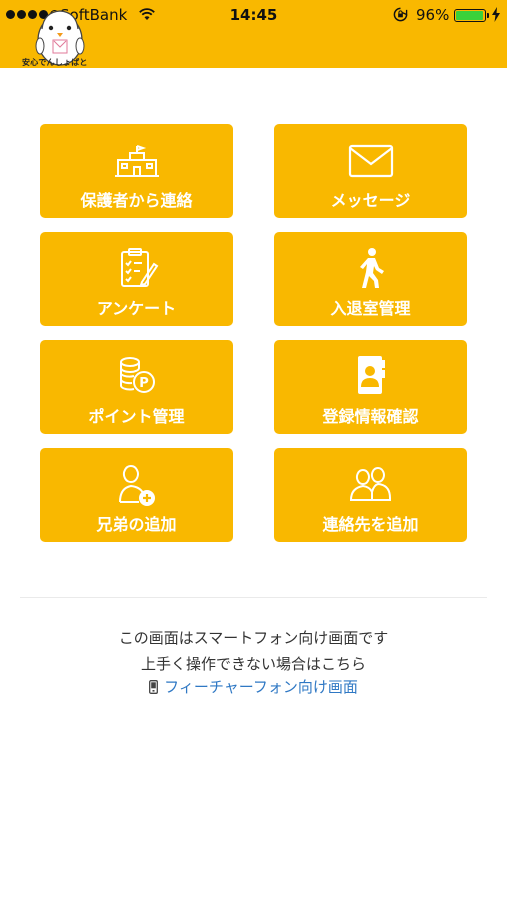  What do you see at coordinates (136, 200) in the screenshot?
I see `menu-item-label: 保護者から連絡` at bounding box center [136, 200].